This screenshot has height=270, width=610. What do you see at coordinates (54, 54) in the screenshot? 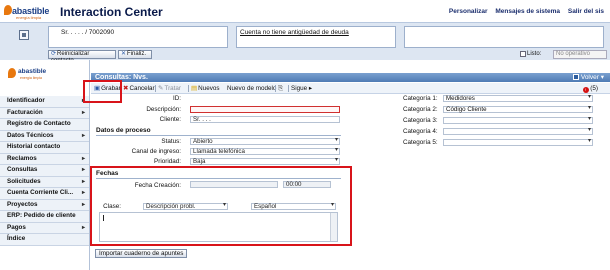
I see `refresh-icon: ⟳` at bounding box center [54, 54].